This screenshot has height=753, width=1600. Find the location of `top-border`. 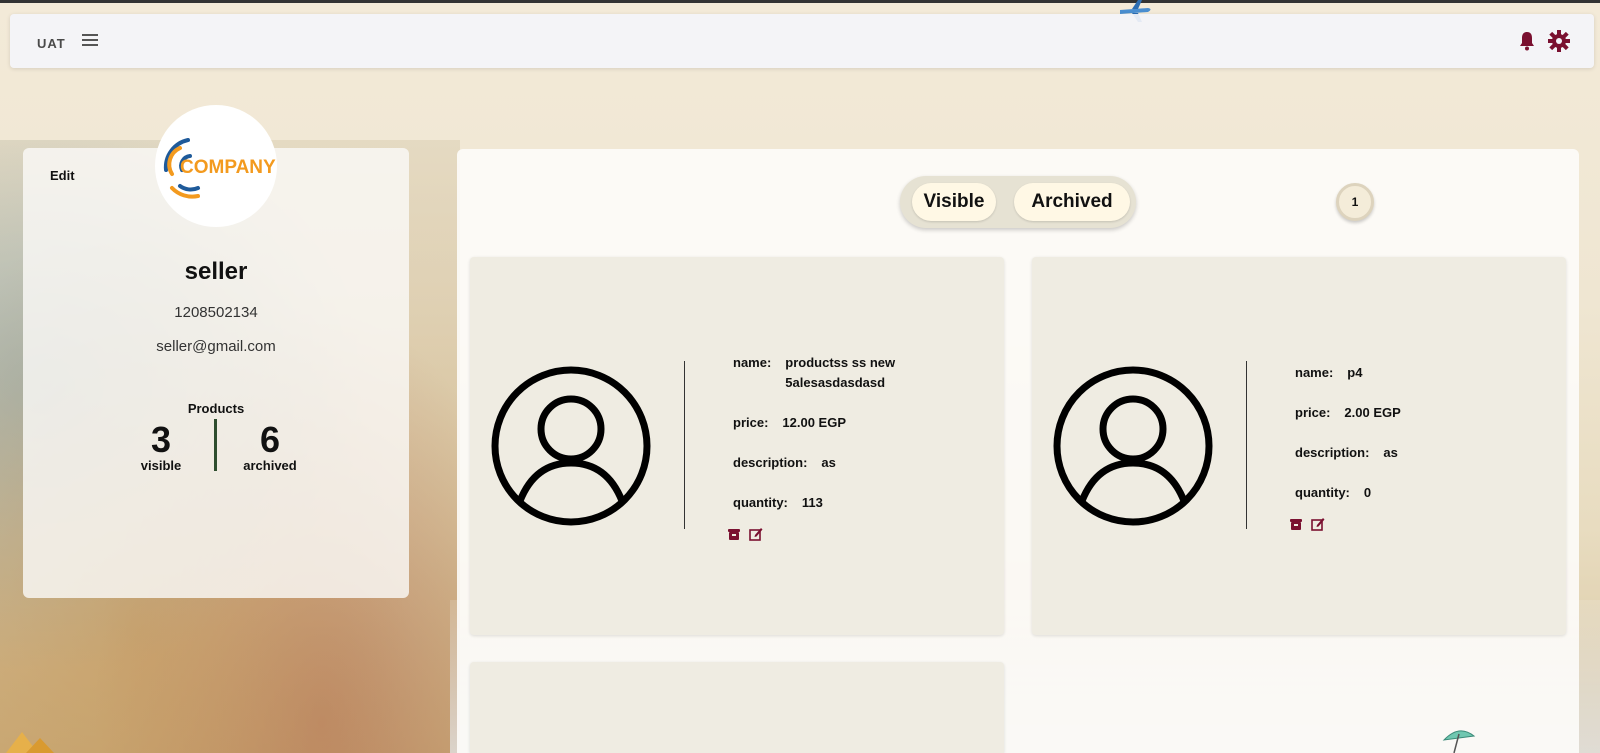

top-border is located at coordinates (800, 1).